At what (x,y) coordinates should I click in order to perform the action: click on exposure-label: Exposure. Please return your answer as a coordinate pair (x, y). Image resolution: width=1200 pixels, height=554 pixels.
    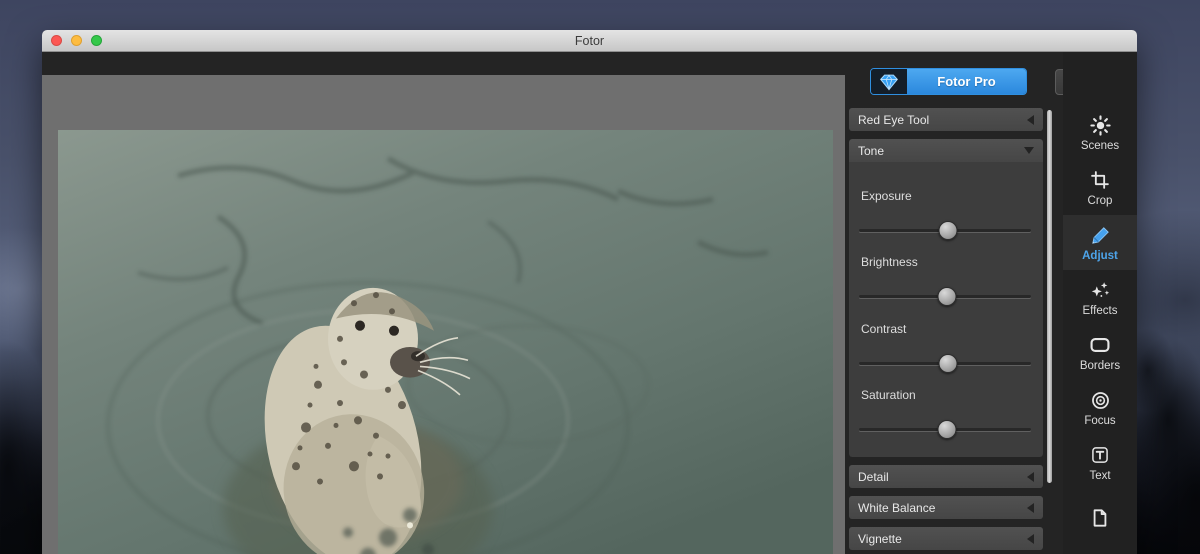
    Looking at the image, I should click on (886, 196).